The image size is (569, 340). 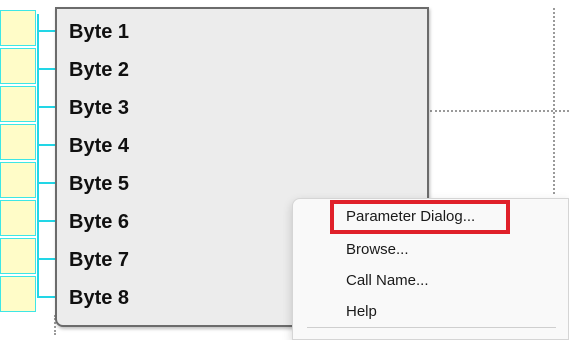 I want to click on byte-label-5: Byte 5, so click(x=99, y=184).